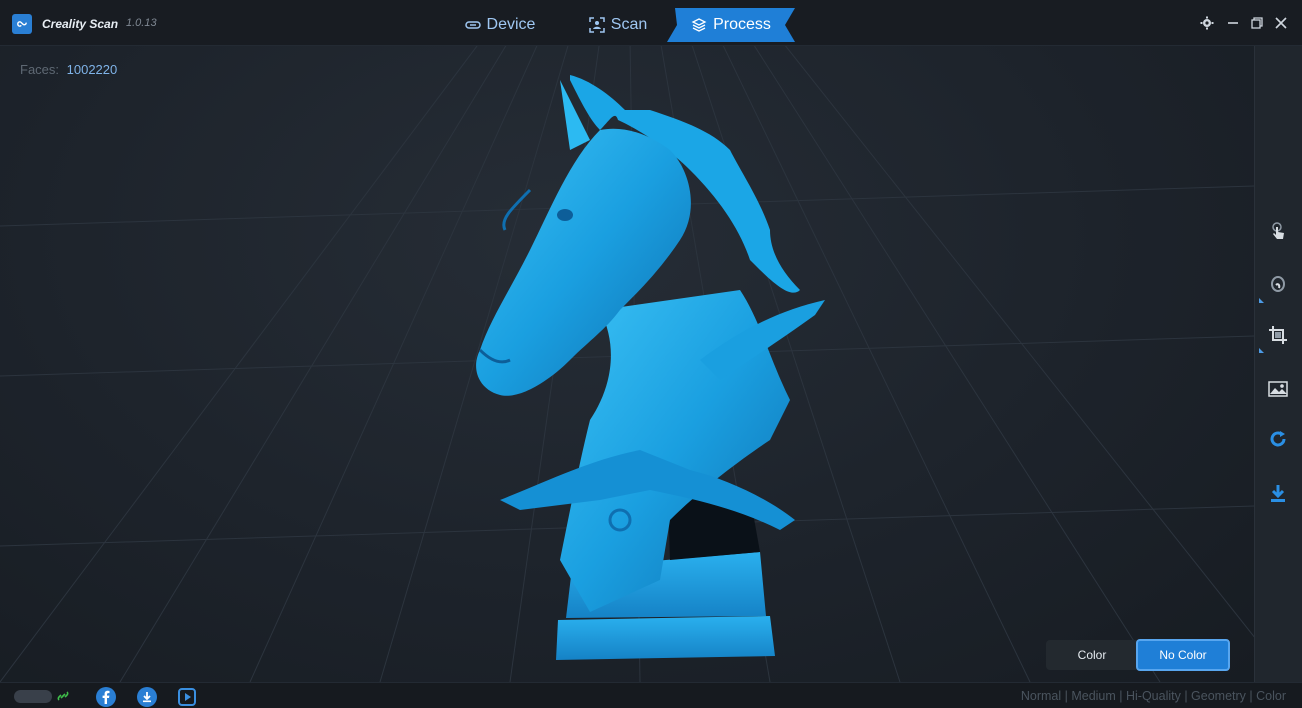  Describe the element at coordinates (1278, 285) in the screenshot. I see `lasso-select-icon` at that location.